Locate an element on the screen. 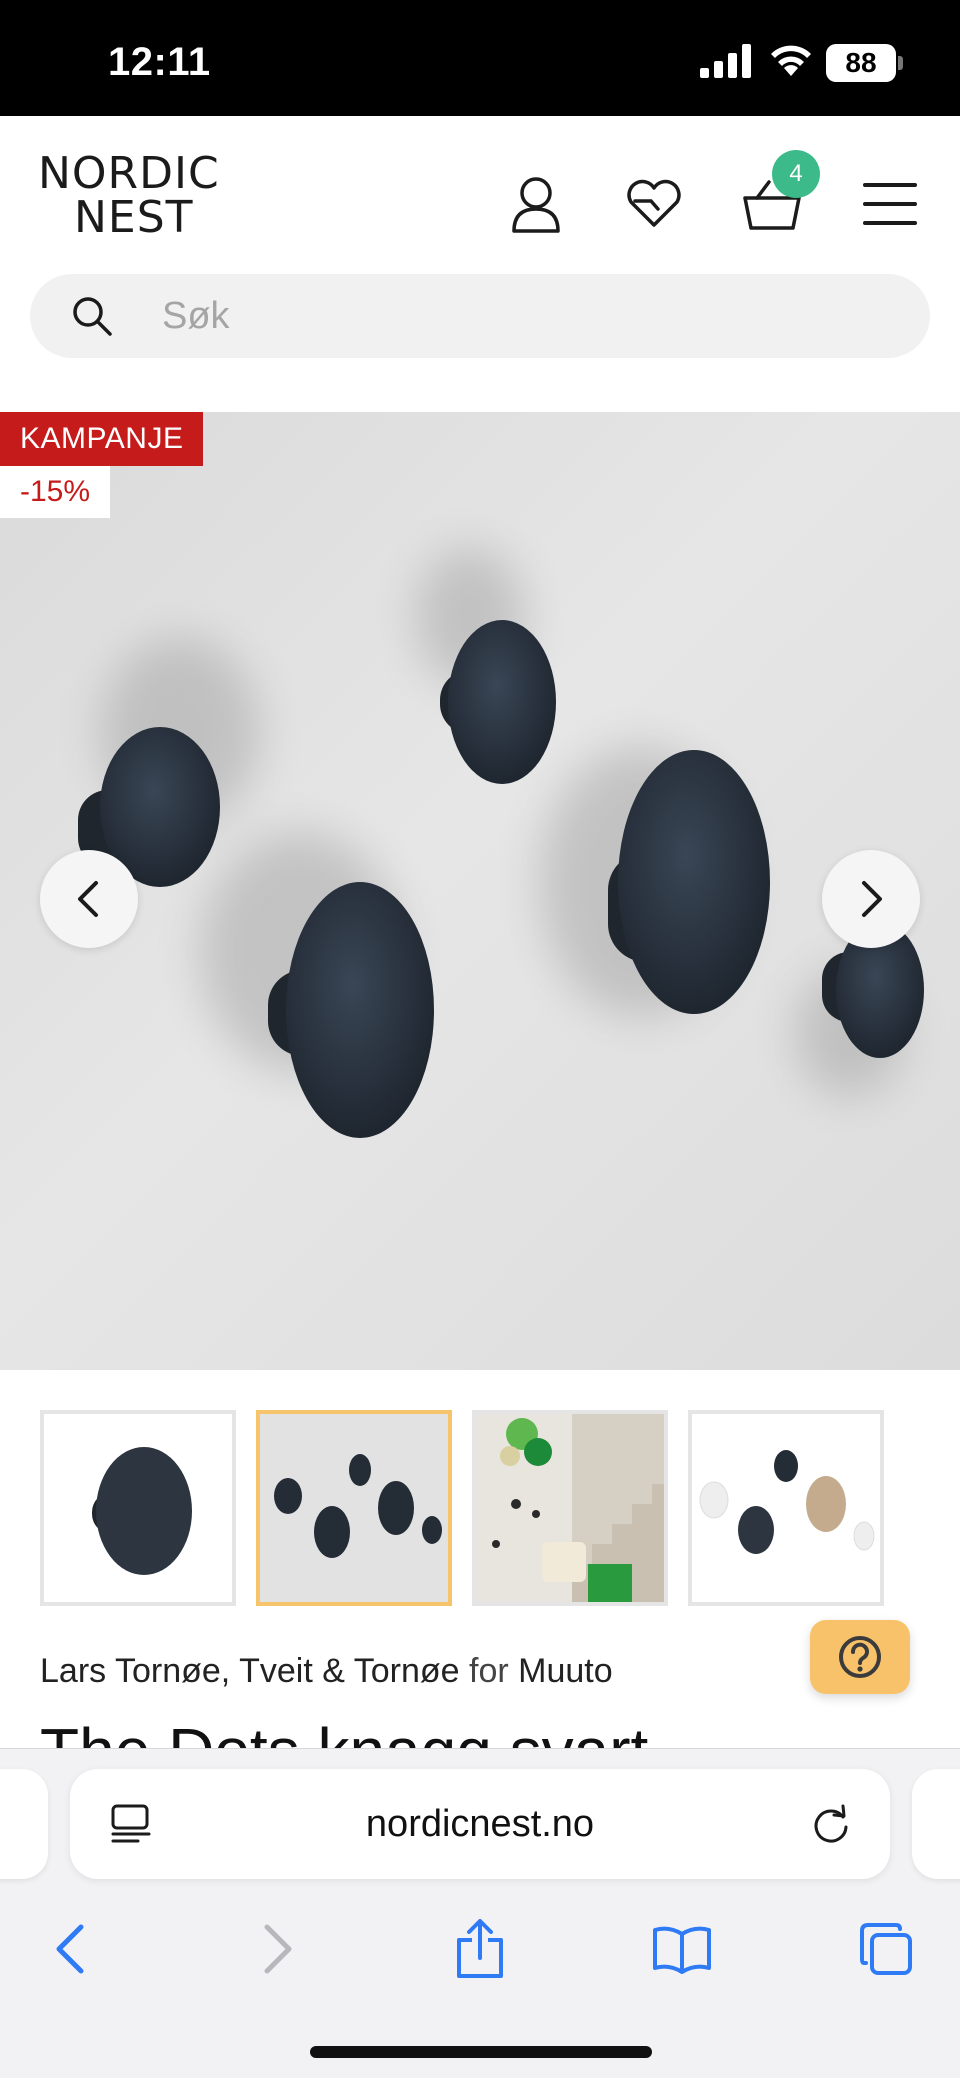 This screenshot has width=960, height=2078. menu-button is located at coordinates (890, 204).